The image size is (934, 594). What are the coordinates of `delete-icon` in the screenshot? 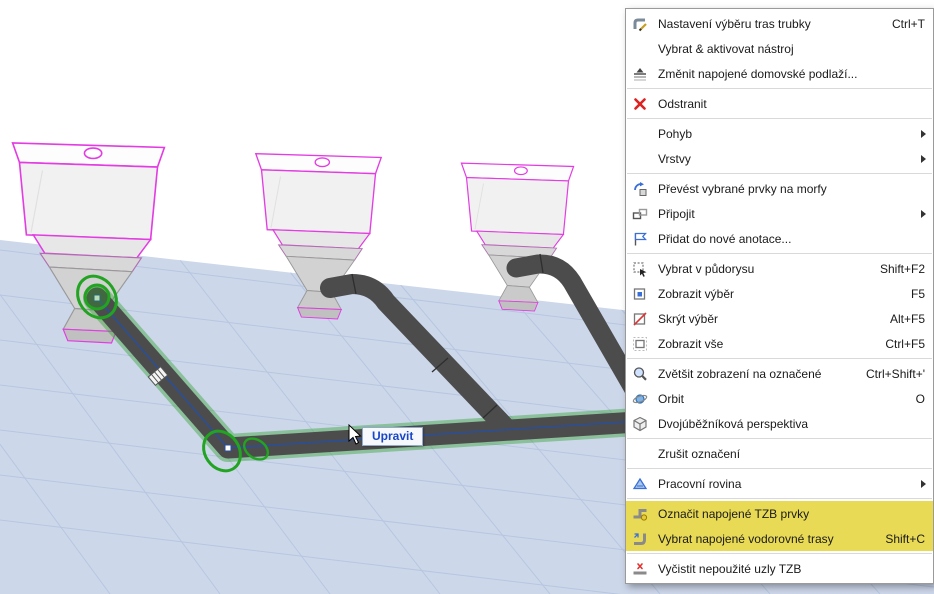 It's located at (640, 104).